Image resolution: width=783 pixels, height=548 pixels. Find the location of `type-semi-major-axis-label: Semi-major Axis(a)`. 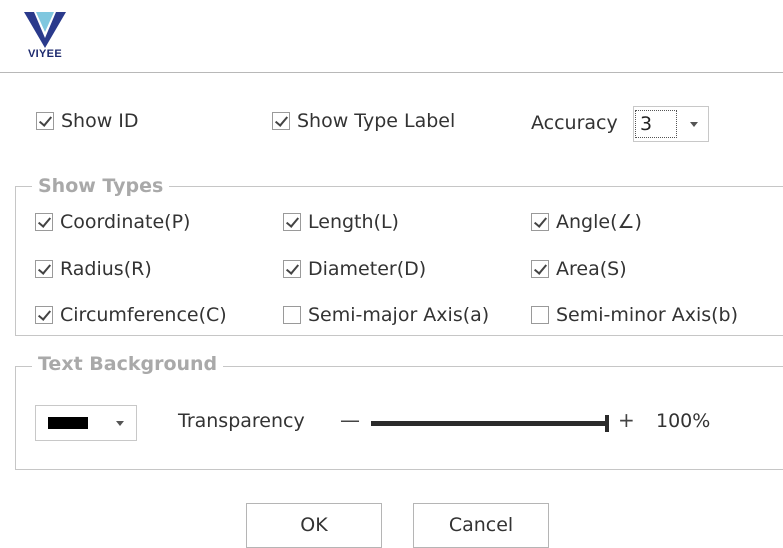

type-semi-major-axis-label: Semi-major Axis(a) is located at coordinates (399, 315).